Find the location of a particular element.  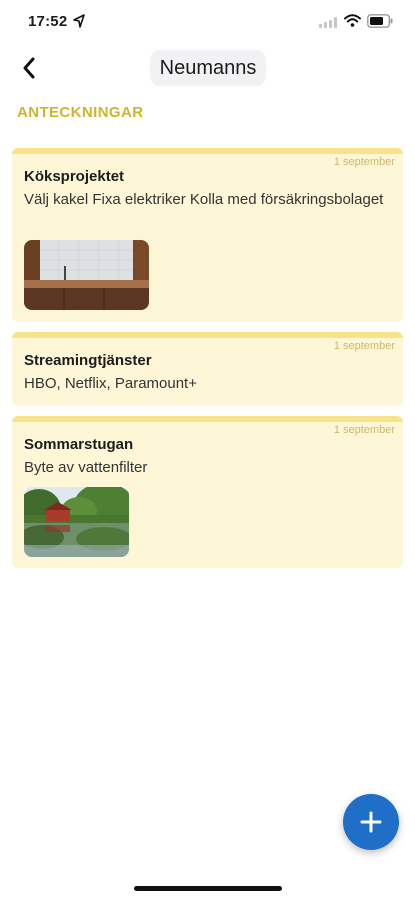

signal-icon is located at coordinates (328, 22).